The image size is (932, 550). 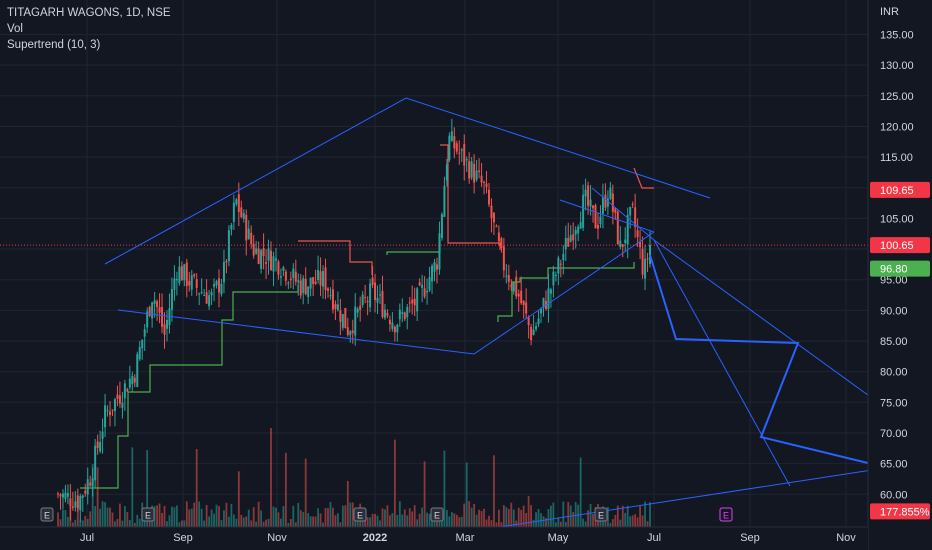 What do you see at coordinates (894, 403) in the screenshot?
I see `y-tick-label: 75.00` at bounding box center [894, 403].